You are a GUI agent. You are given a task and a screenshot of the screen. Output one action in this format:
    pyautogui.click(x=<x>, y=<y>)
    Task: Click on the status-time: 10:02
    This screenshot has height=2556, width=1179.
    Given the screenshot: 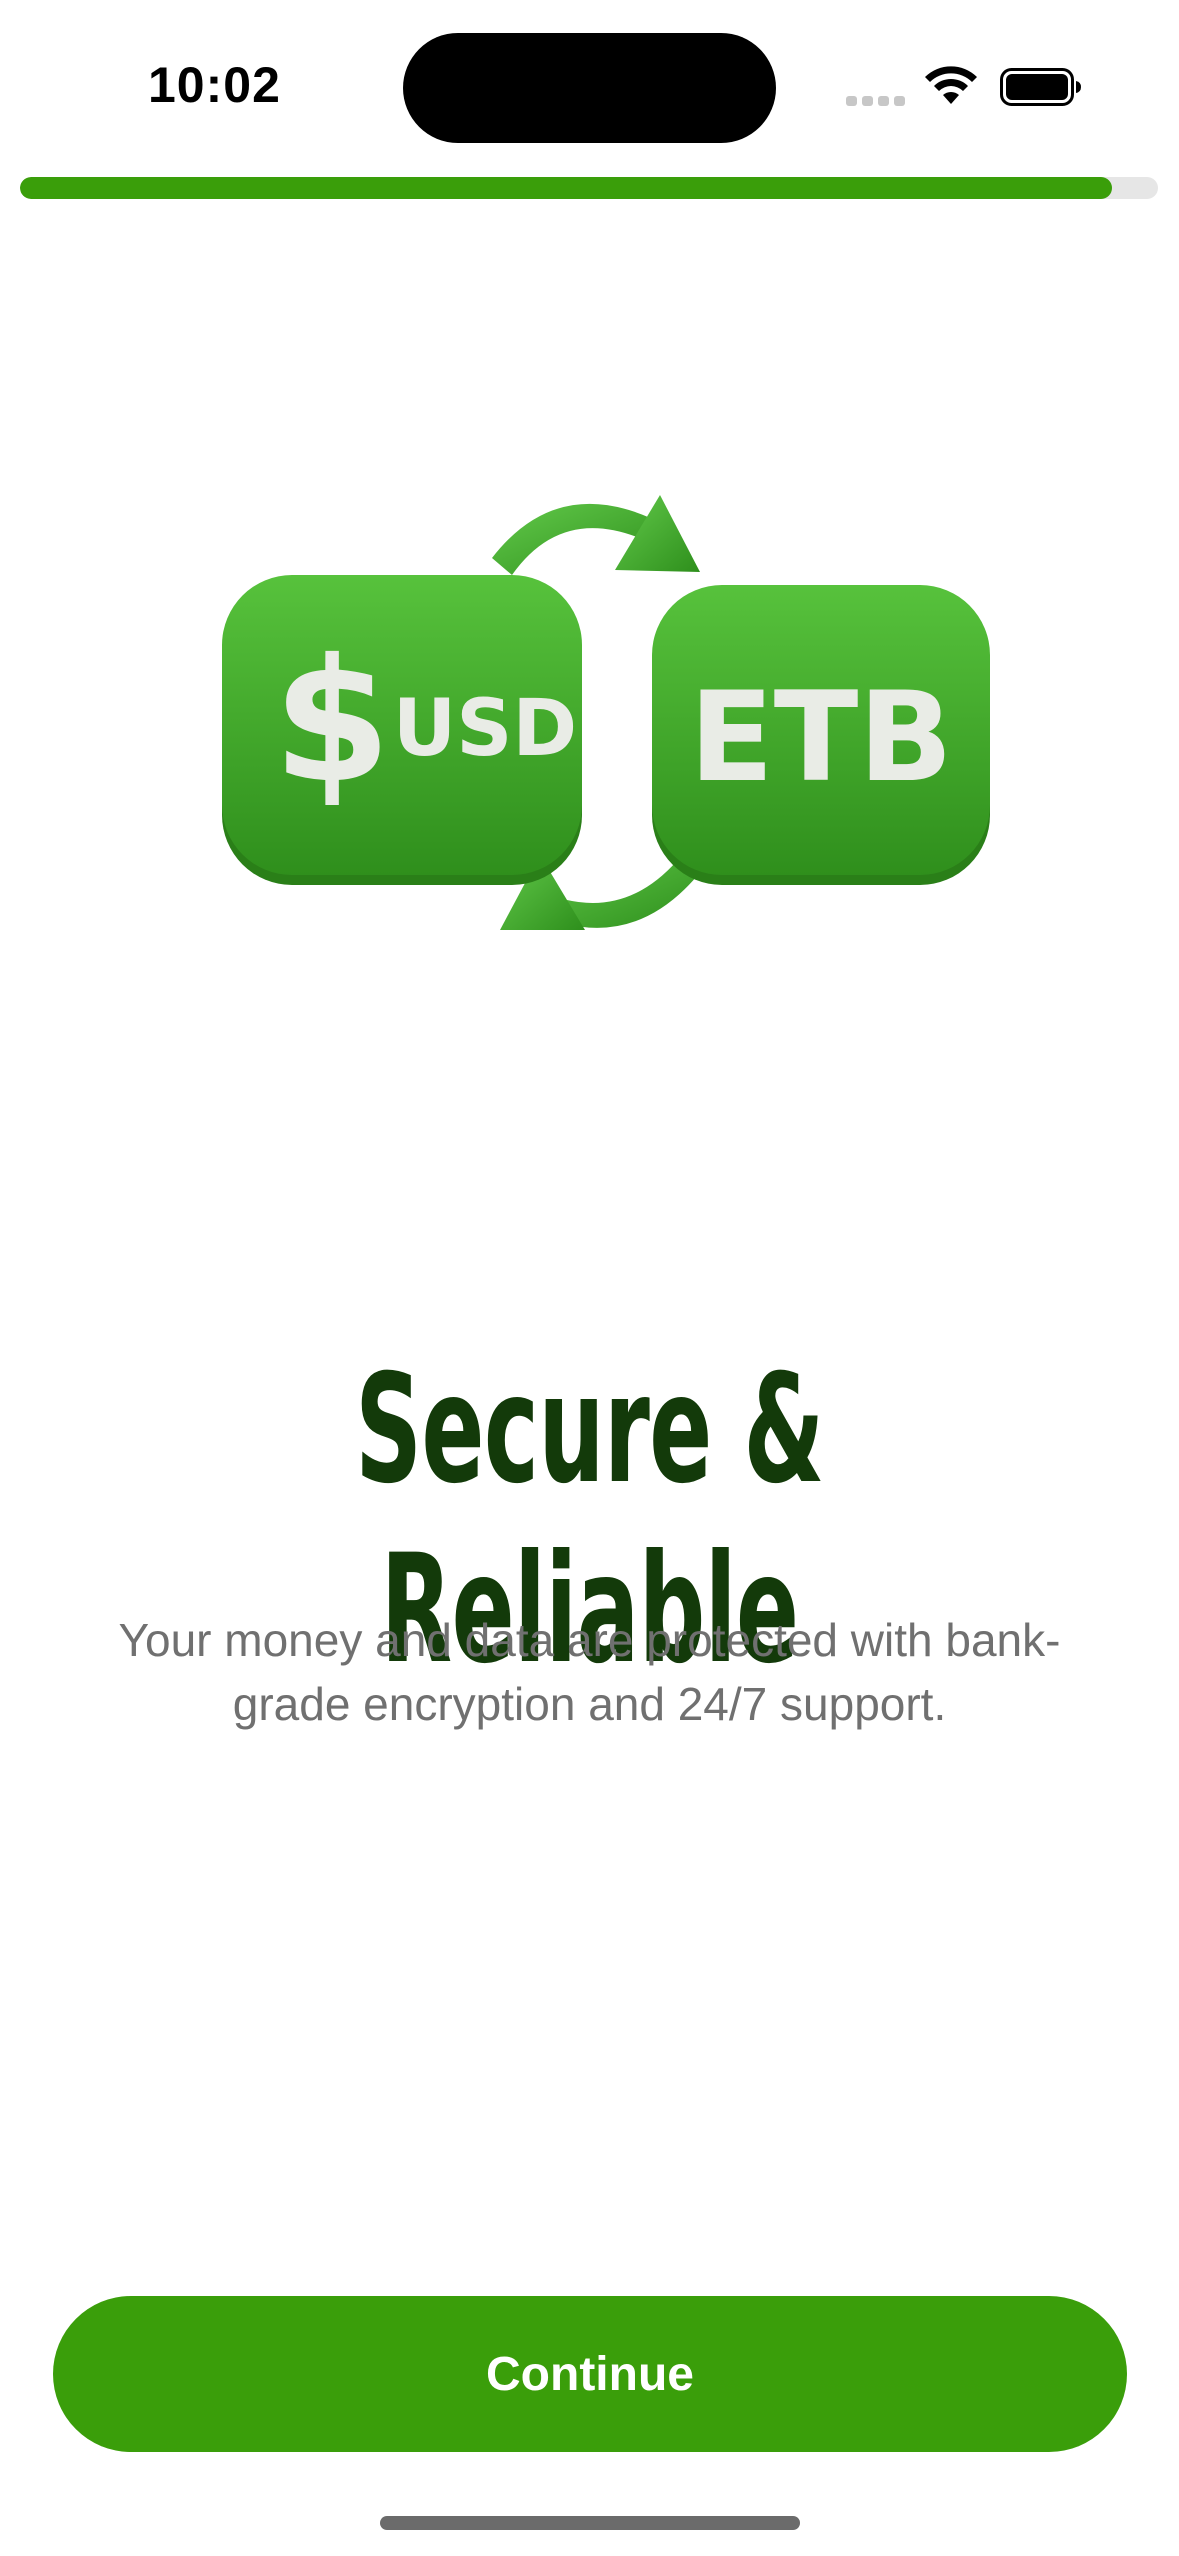 What is the action you would take?
    pyautogui.click(x=214, y=85)
    